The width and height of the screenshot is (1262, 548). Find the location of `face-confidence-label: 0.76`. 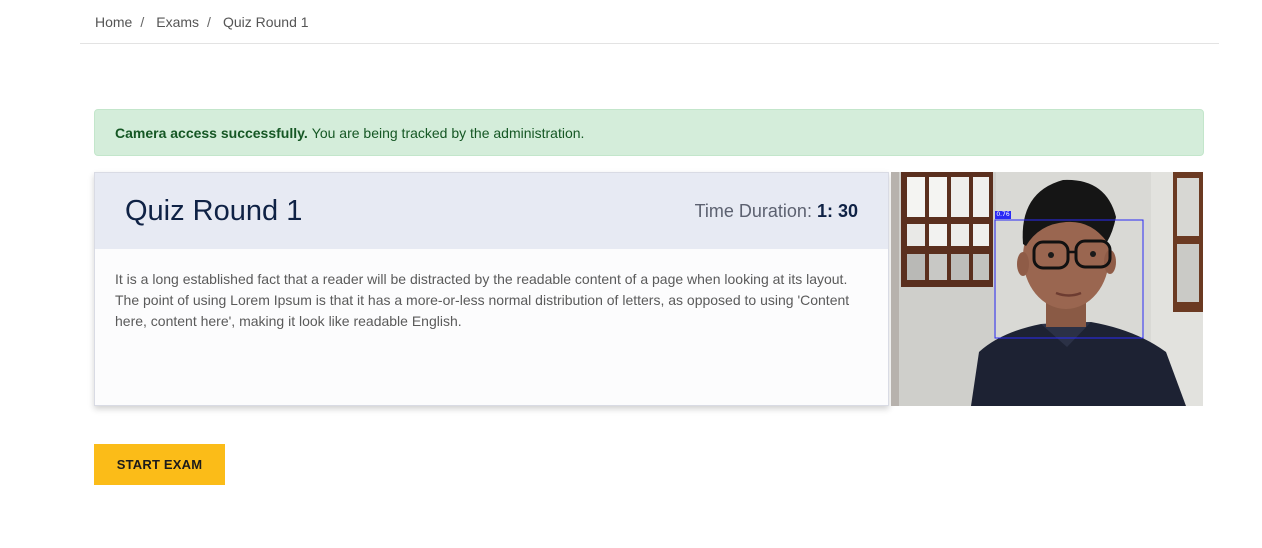

face-confidence-label: 0.76 is located at coordinates (1003, 215).